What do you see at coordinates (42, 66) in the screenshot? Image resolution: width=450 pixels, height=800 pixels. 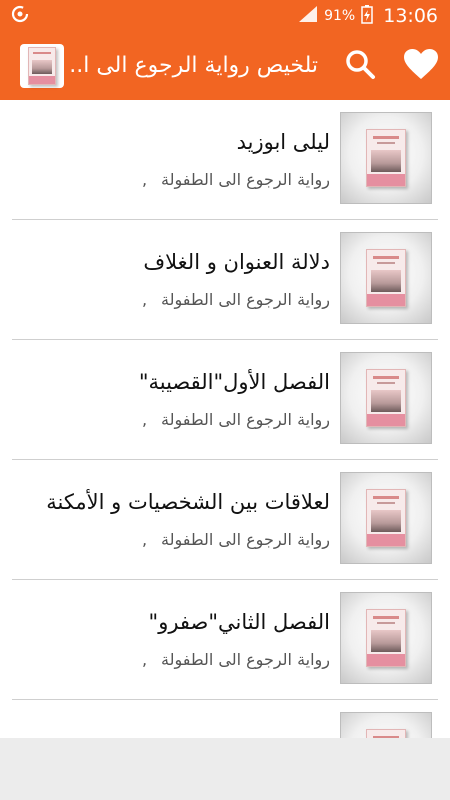 I see `book-cover-icon` at bounding box center [42, 66].